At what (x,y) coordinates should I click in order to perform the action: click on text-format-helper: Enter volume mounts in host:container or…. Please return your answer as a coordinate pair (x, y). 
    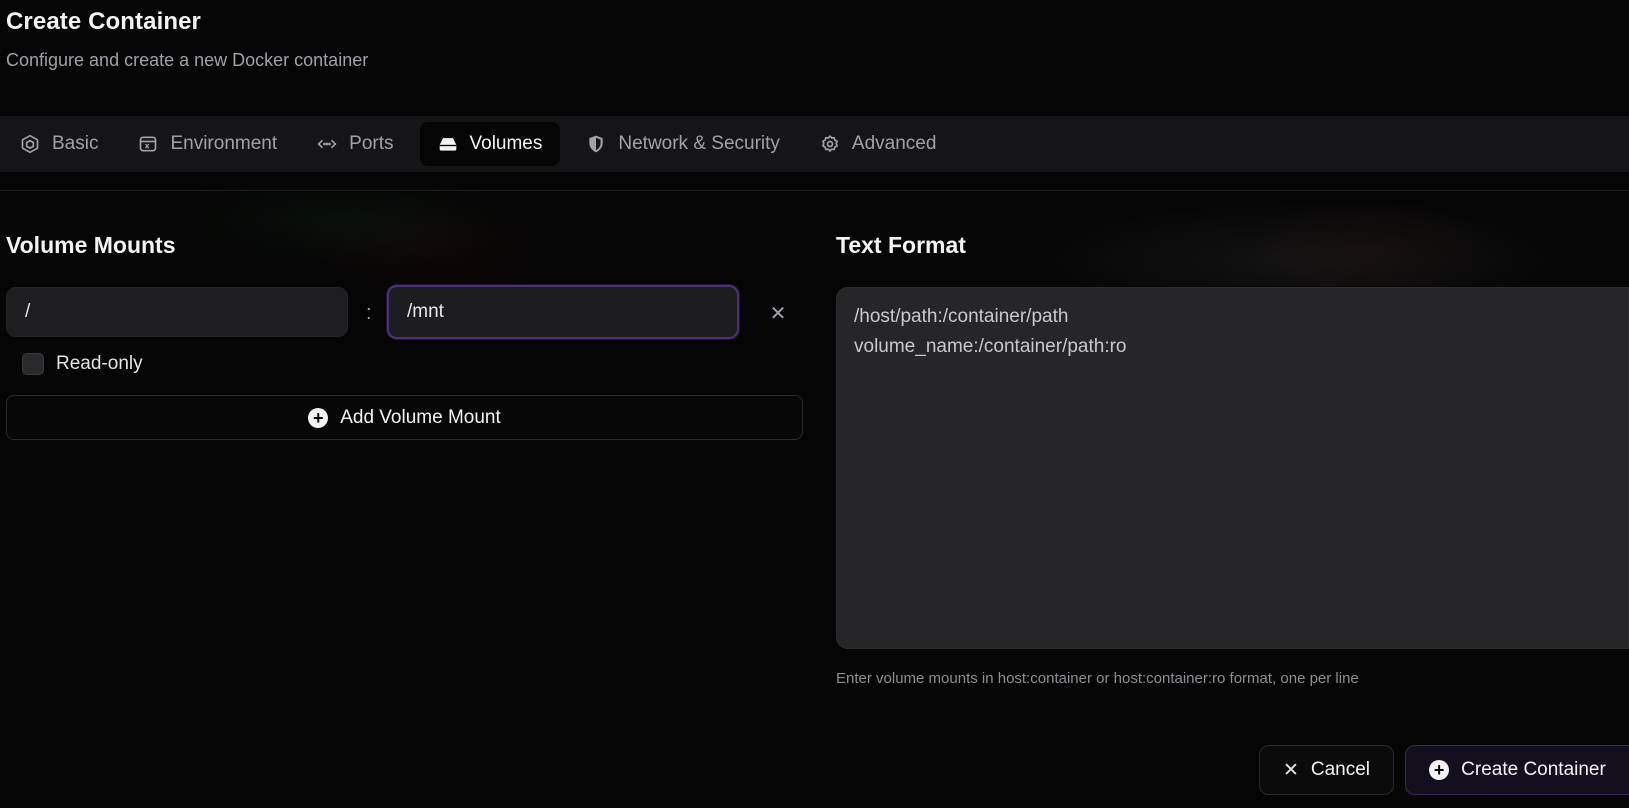
    Looking at the image, I should click on (1097, 678).